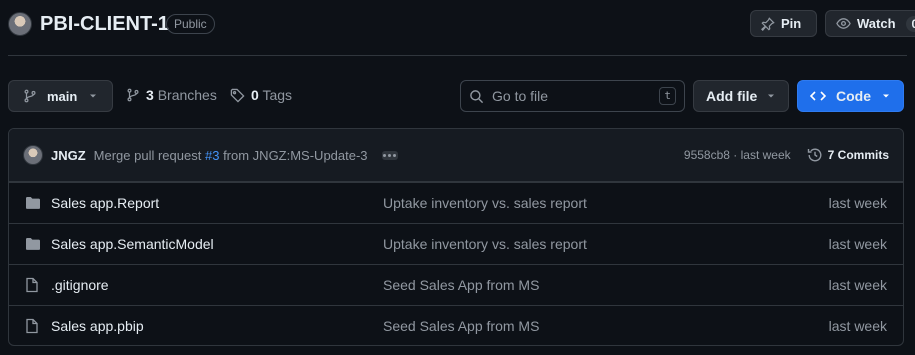 The width and height of the screenshot is (915, 355). Describe the element at coordinates (147, 155) in the screenshot. I see `commit-message-prefix: Merge pull request` at that location.